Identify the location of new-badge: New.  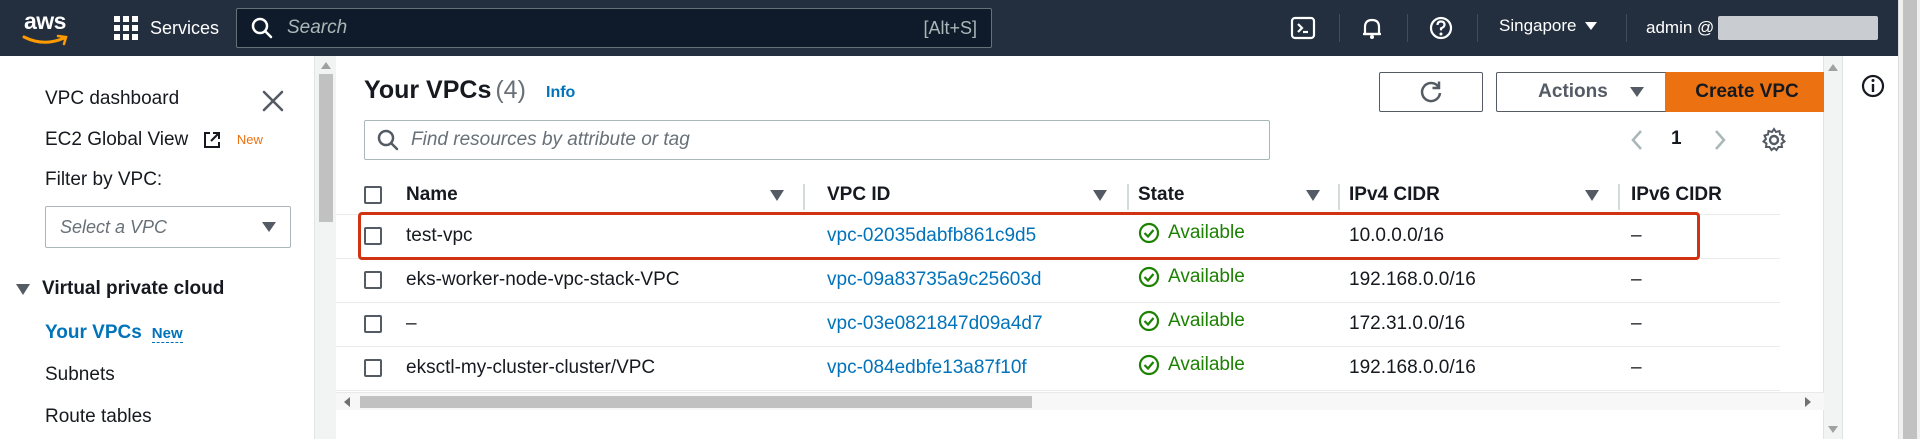
(167, 334).